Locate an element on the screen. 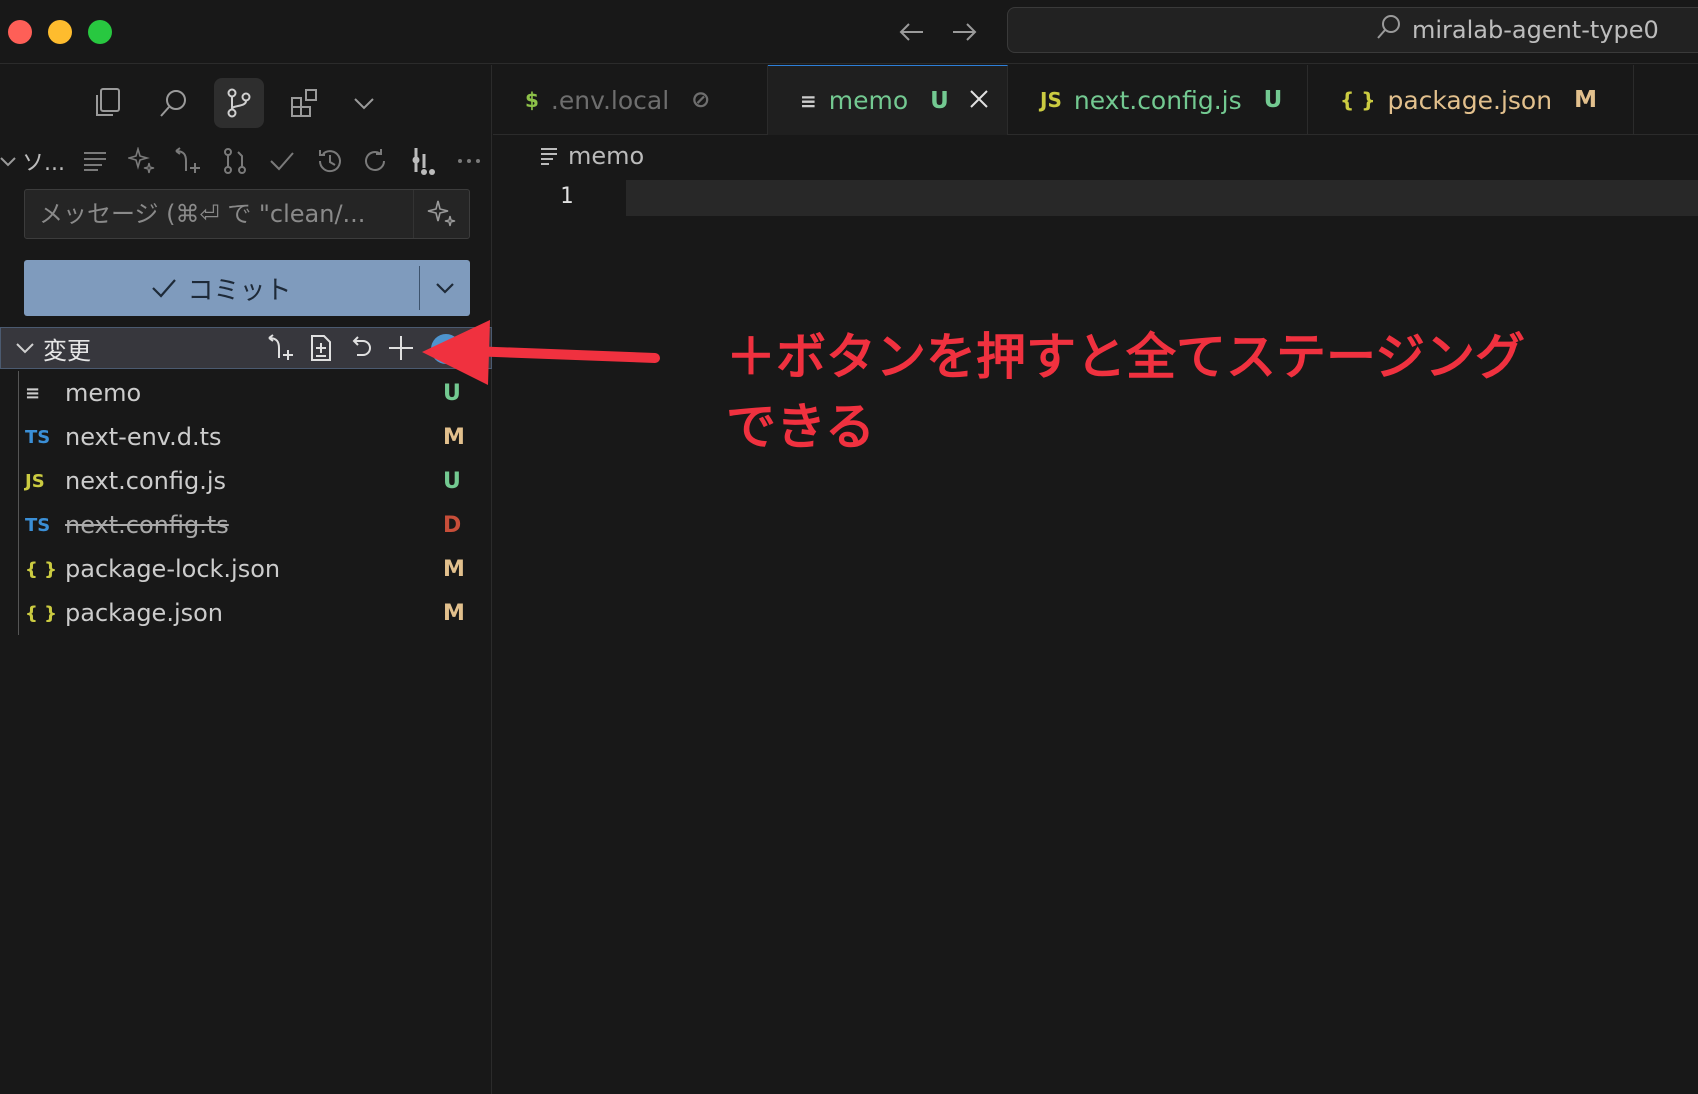  history-icon is located at coordinates (328, 161).